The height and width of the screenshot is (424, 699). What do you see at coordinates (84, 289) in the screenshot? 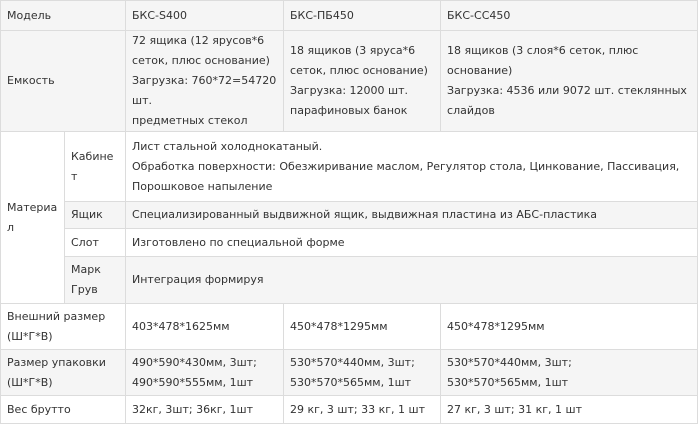
I see `mark-label-line-2: Грув` at bounding box center [84, 289].